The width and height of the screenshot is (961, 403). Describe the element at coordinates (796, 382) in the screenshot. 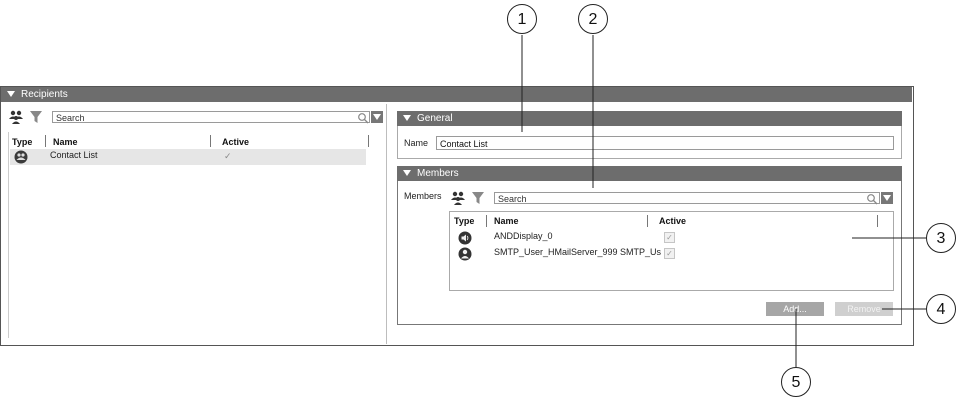

I see `callout-5: 5` at that location.